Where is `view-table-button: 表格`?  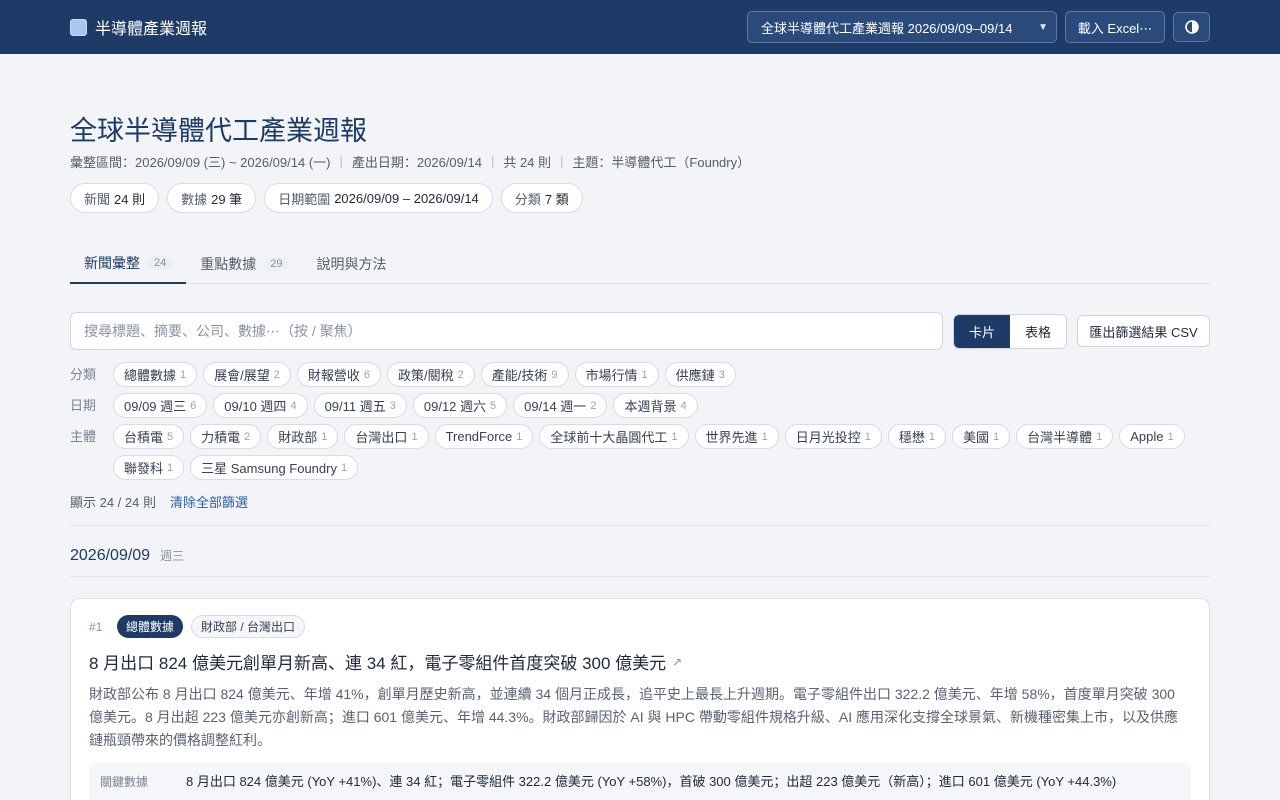 view-table-button: 表格 is located at coordinates (1038, 331).